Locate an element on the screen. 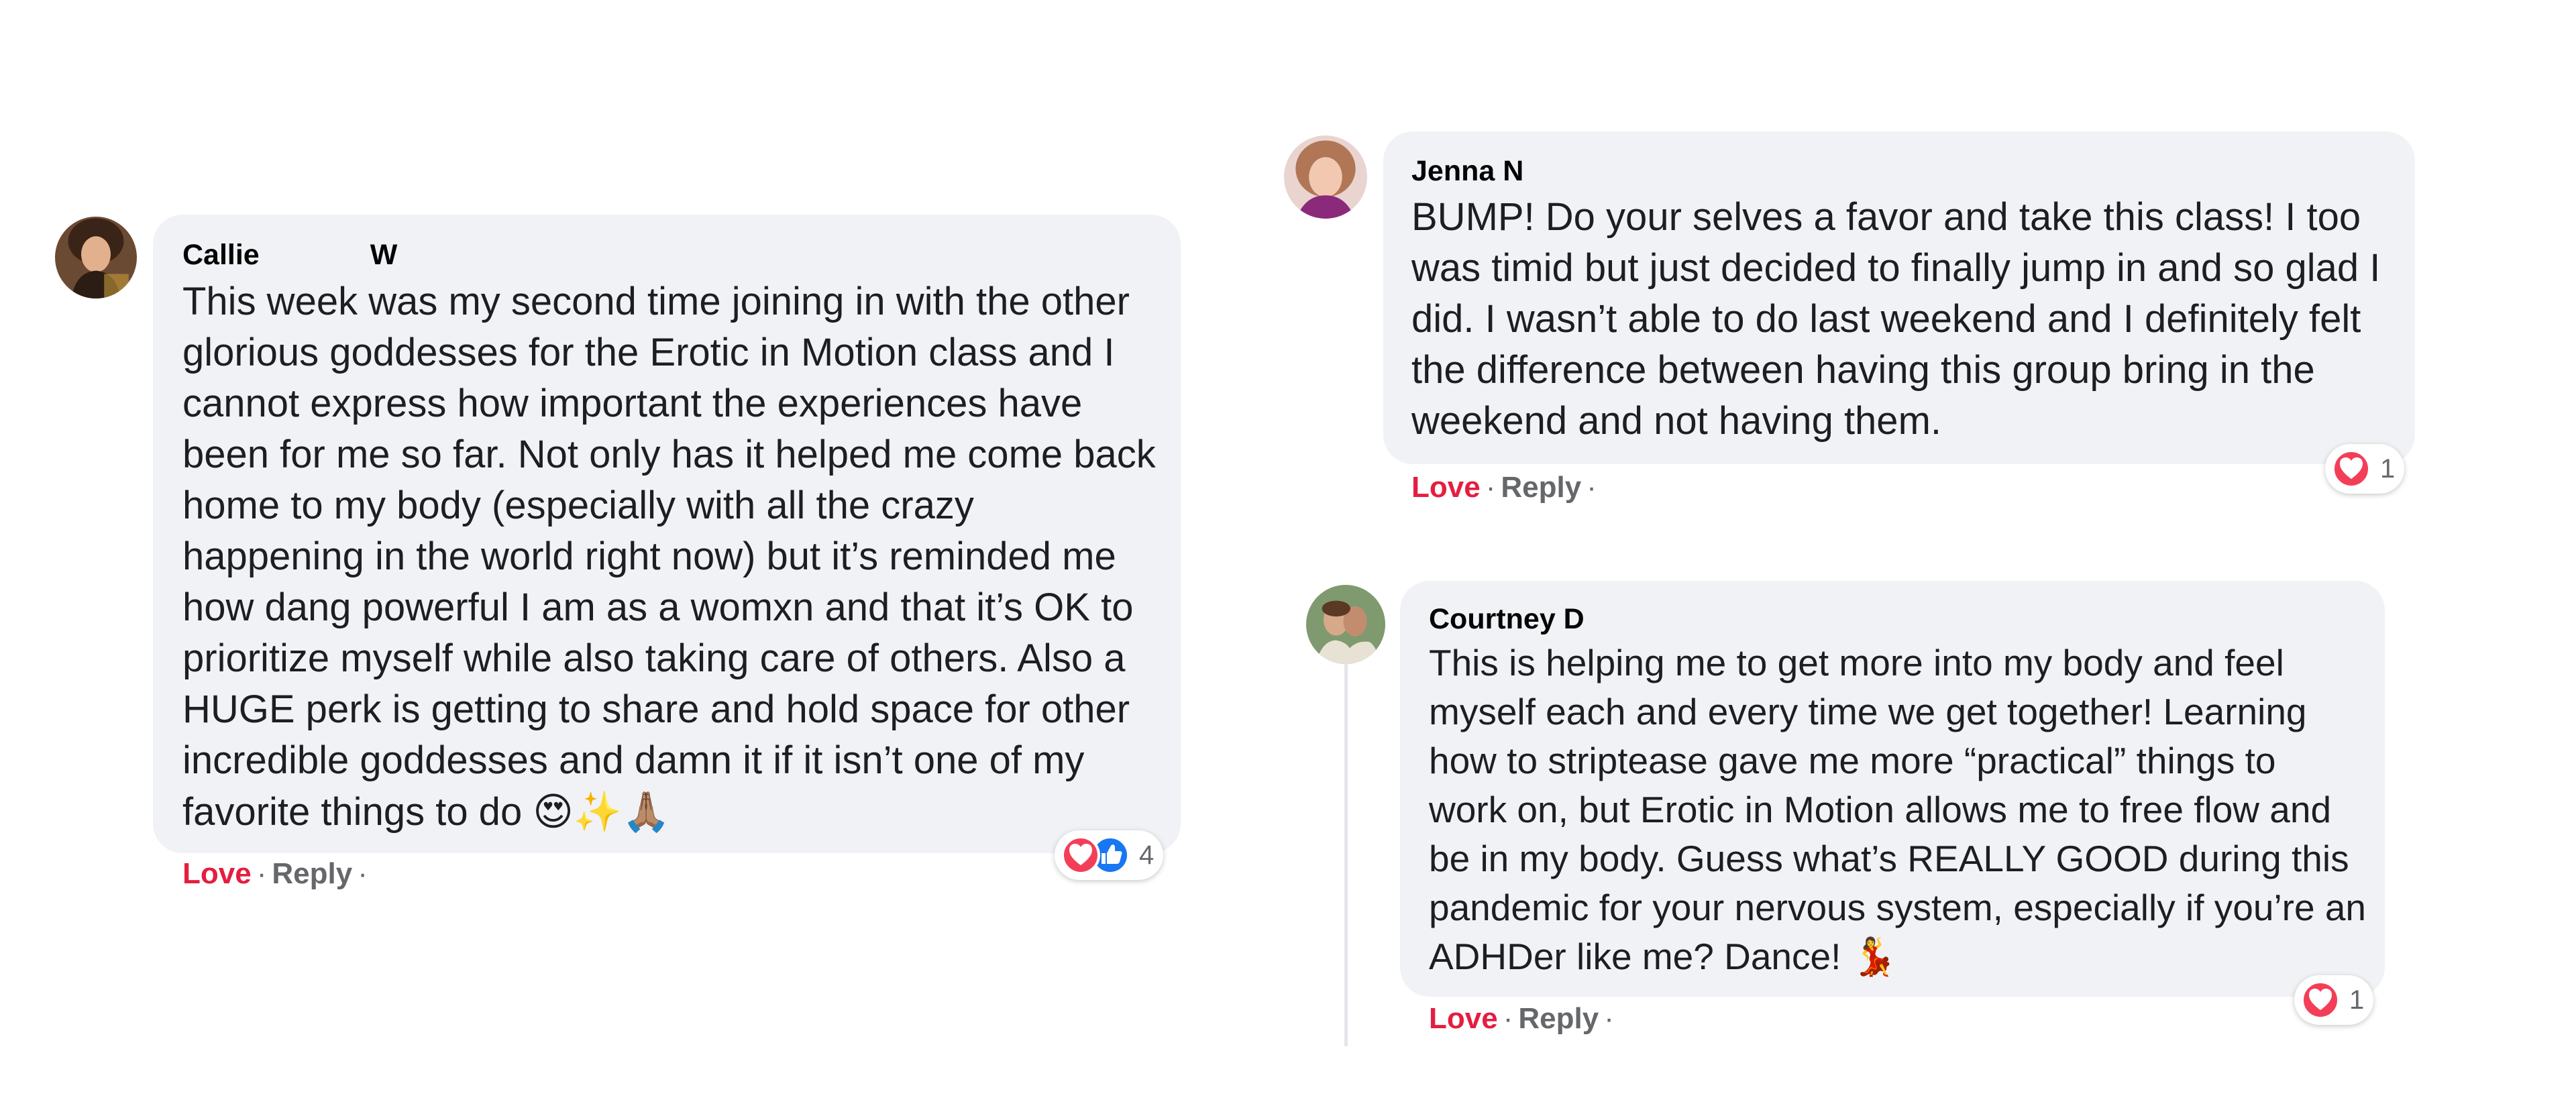 This screenshot has height=1104, width=2576. reaction-count: 4 is located at coordinates (1147, 855).